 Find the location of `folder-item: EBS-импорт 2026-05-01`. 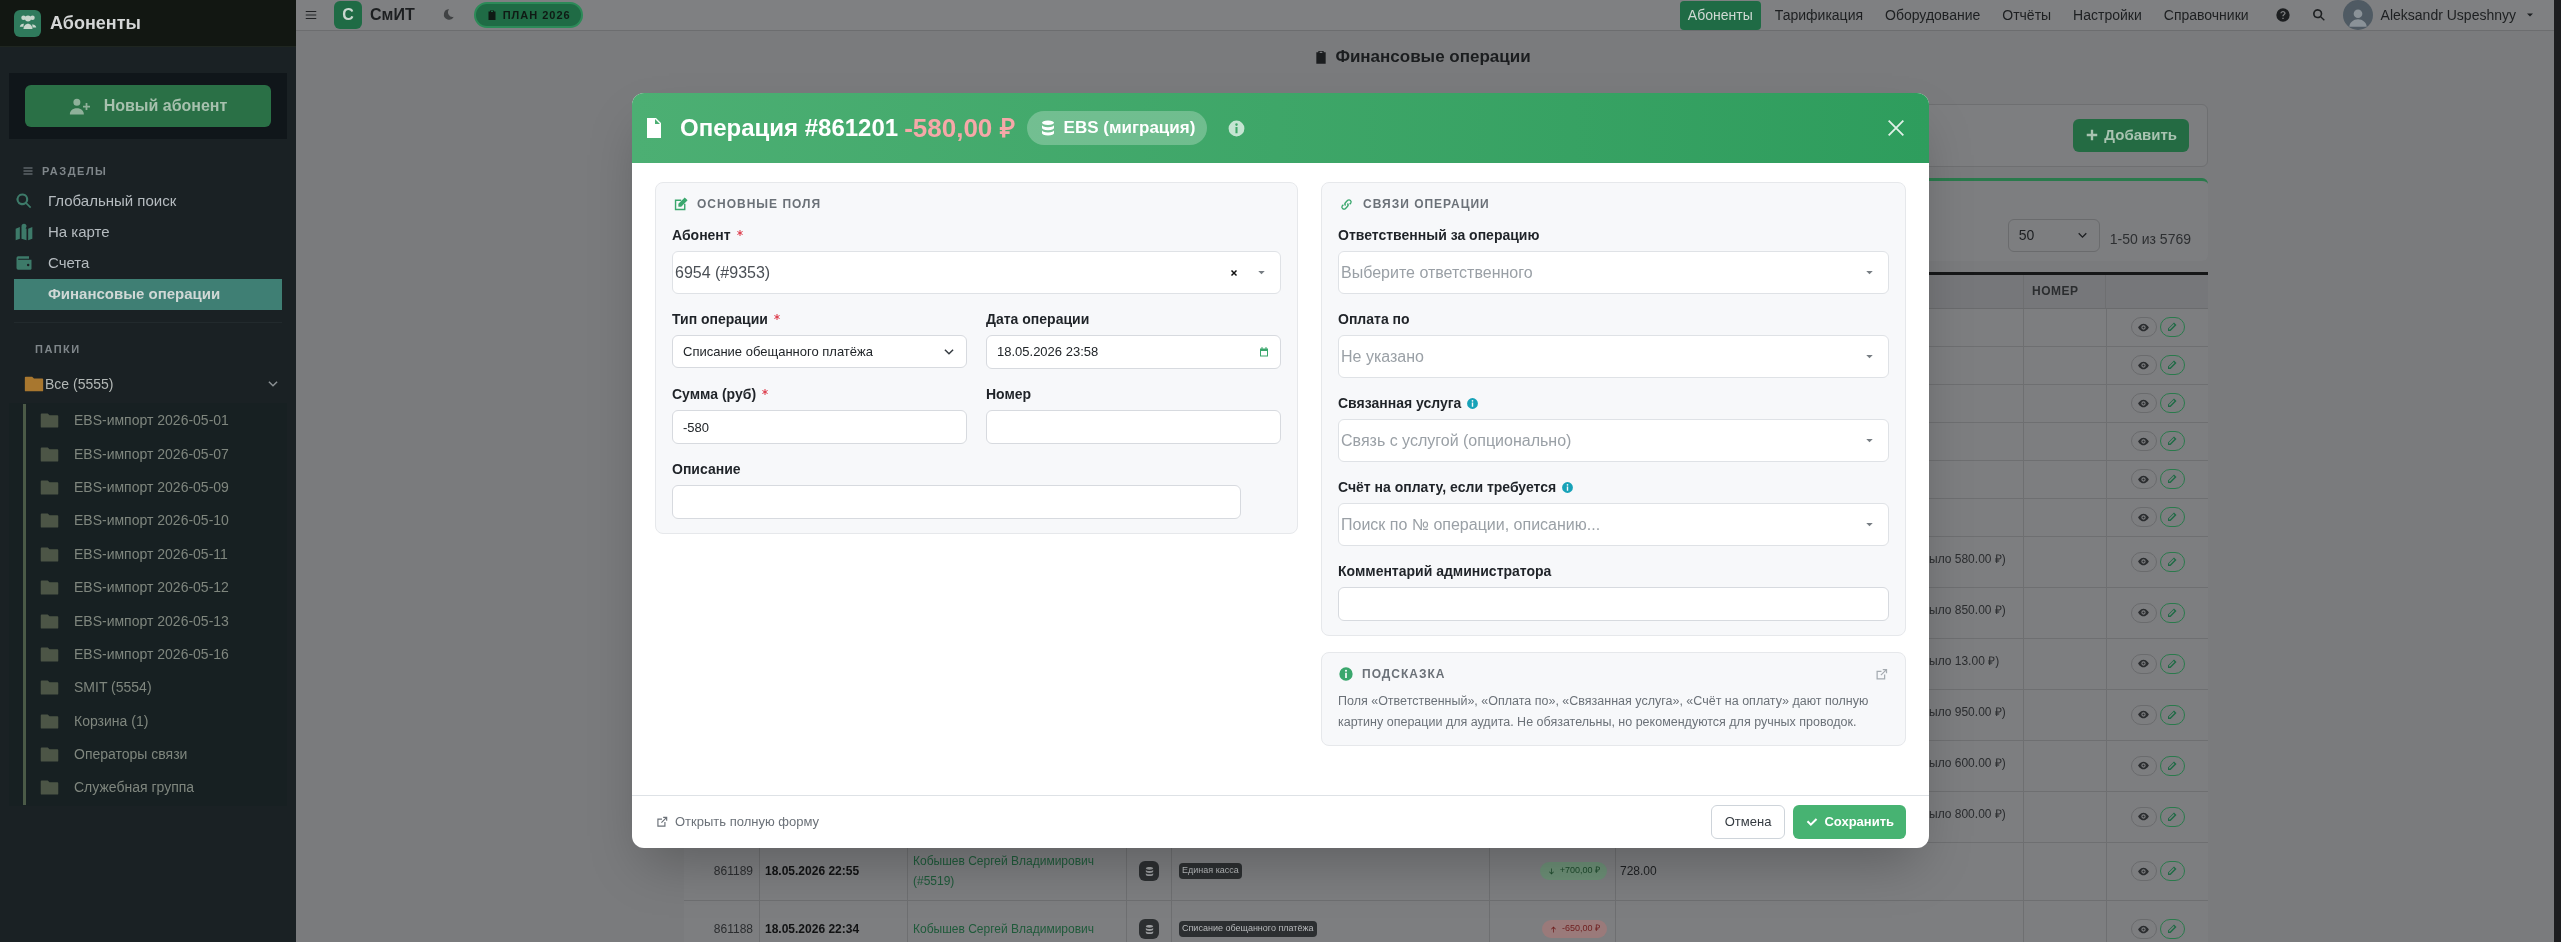

folder-item: EBS-импорт 2026-05-01 is located at coordinates (155, 421).